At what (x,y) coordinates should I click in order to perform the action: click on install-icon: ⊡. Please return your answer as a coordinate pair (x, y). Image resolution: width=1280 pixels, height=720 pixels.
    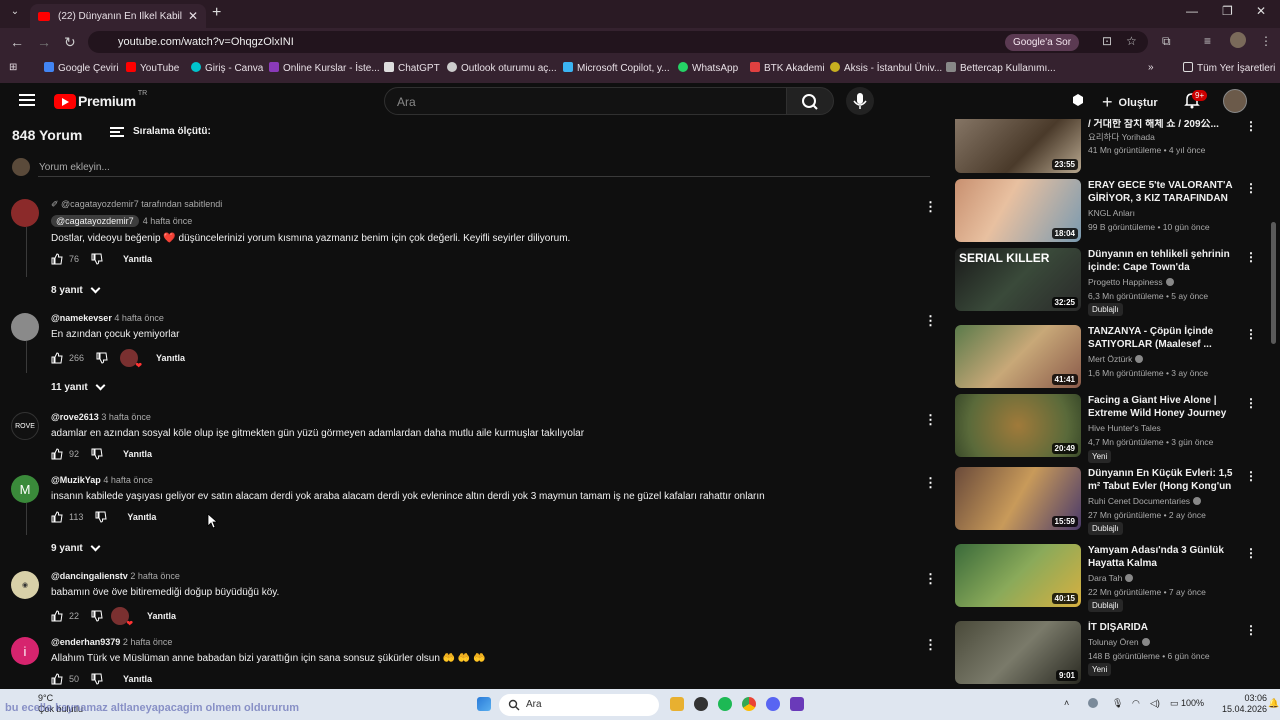
    Looking at the image, I should click on (1107, 41).